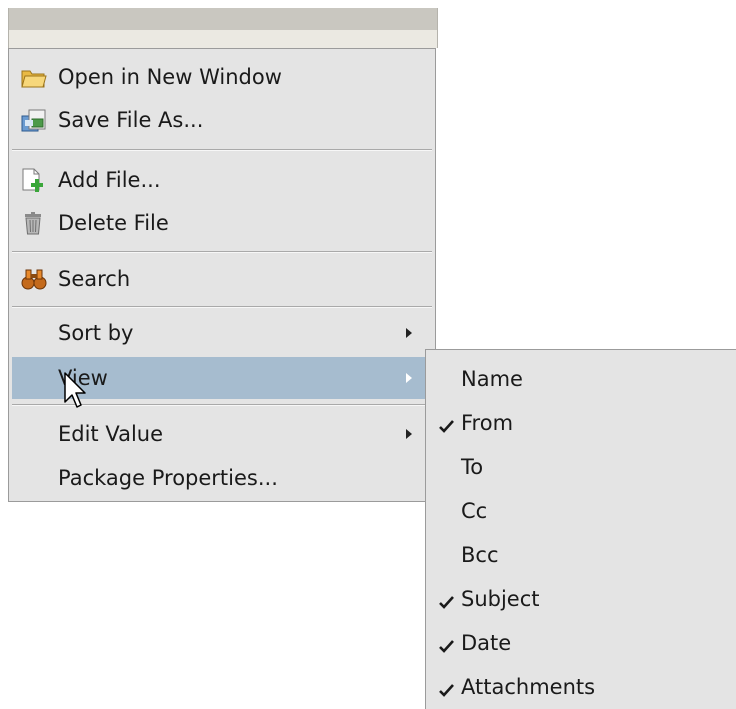  What do you see at coordinates (581, 599) in the screenshot?
I see `view-option-subject: Subject` at bounding box center [581, 599].